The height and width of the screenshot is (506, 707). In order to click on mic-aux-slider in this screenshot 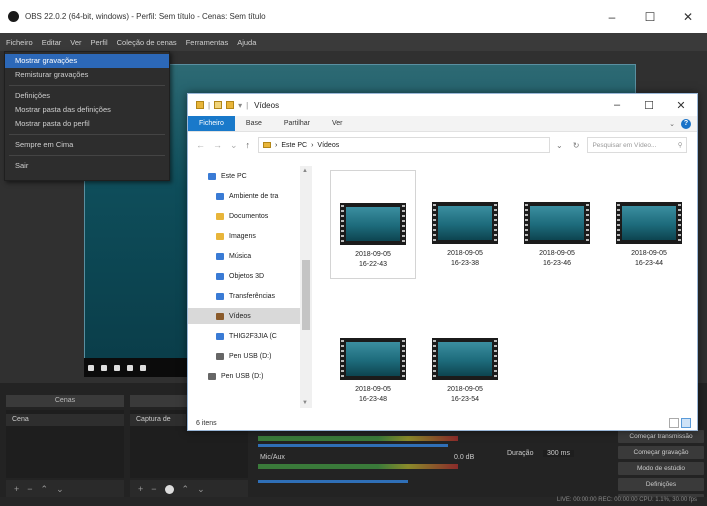, I will do `click(333, 481)`.